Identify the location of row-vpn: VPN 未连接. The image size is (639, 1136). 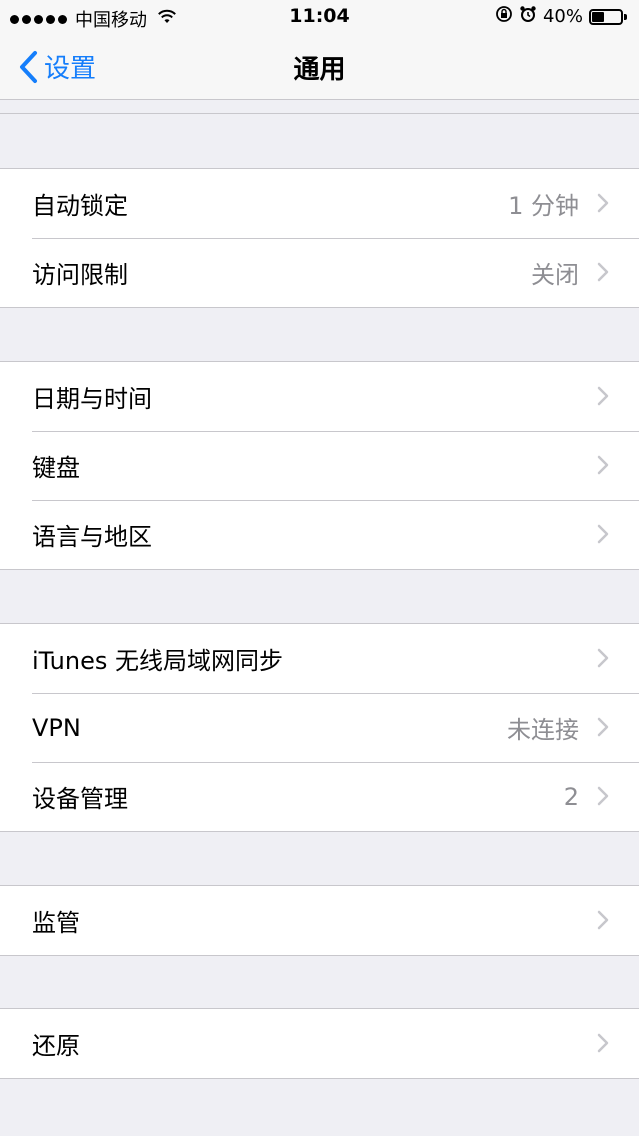
(319, 727).